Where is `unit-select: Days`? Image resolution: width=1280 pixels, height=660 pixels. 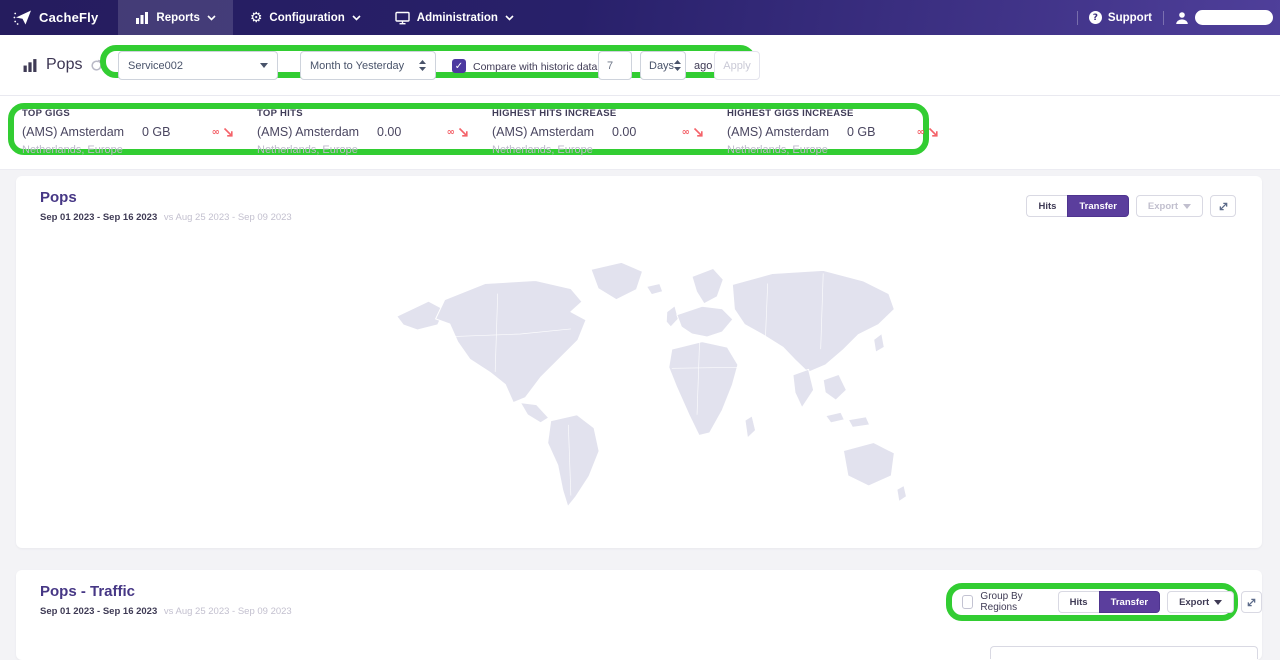 unit-select: Days is located at coordinates (663, 65).